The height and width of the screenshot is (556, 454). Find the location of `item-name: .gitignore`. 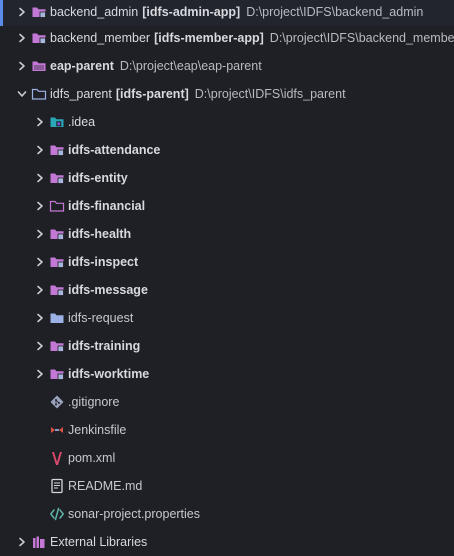

item-name: .gitignore is located at coordinates (94, 402).